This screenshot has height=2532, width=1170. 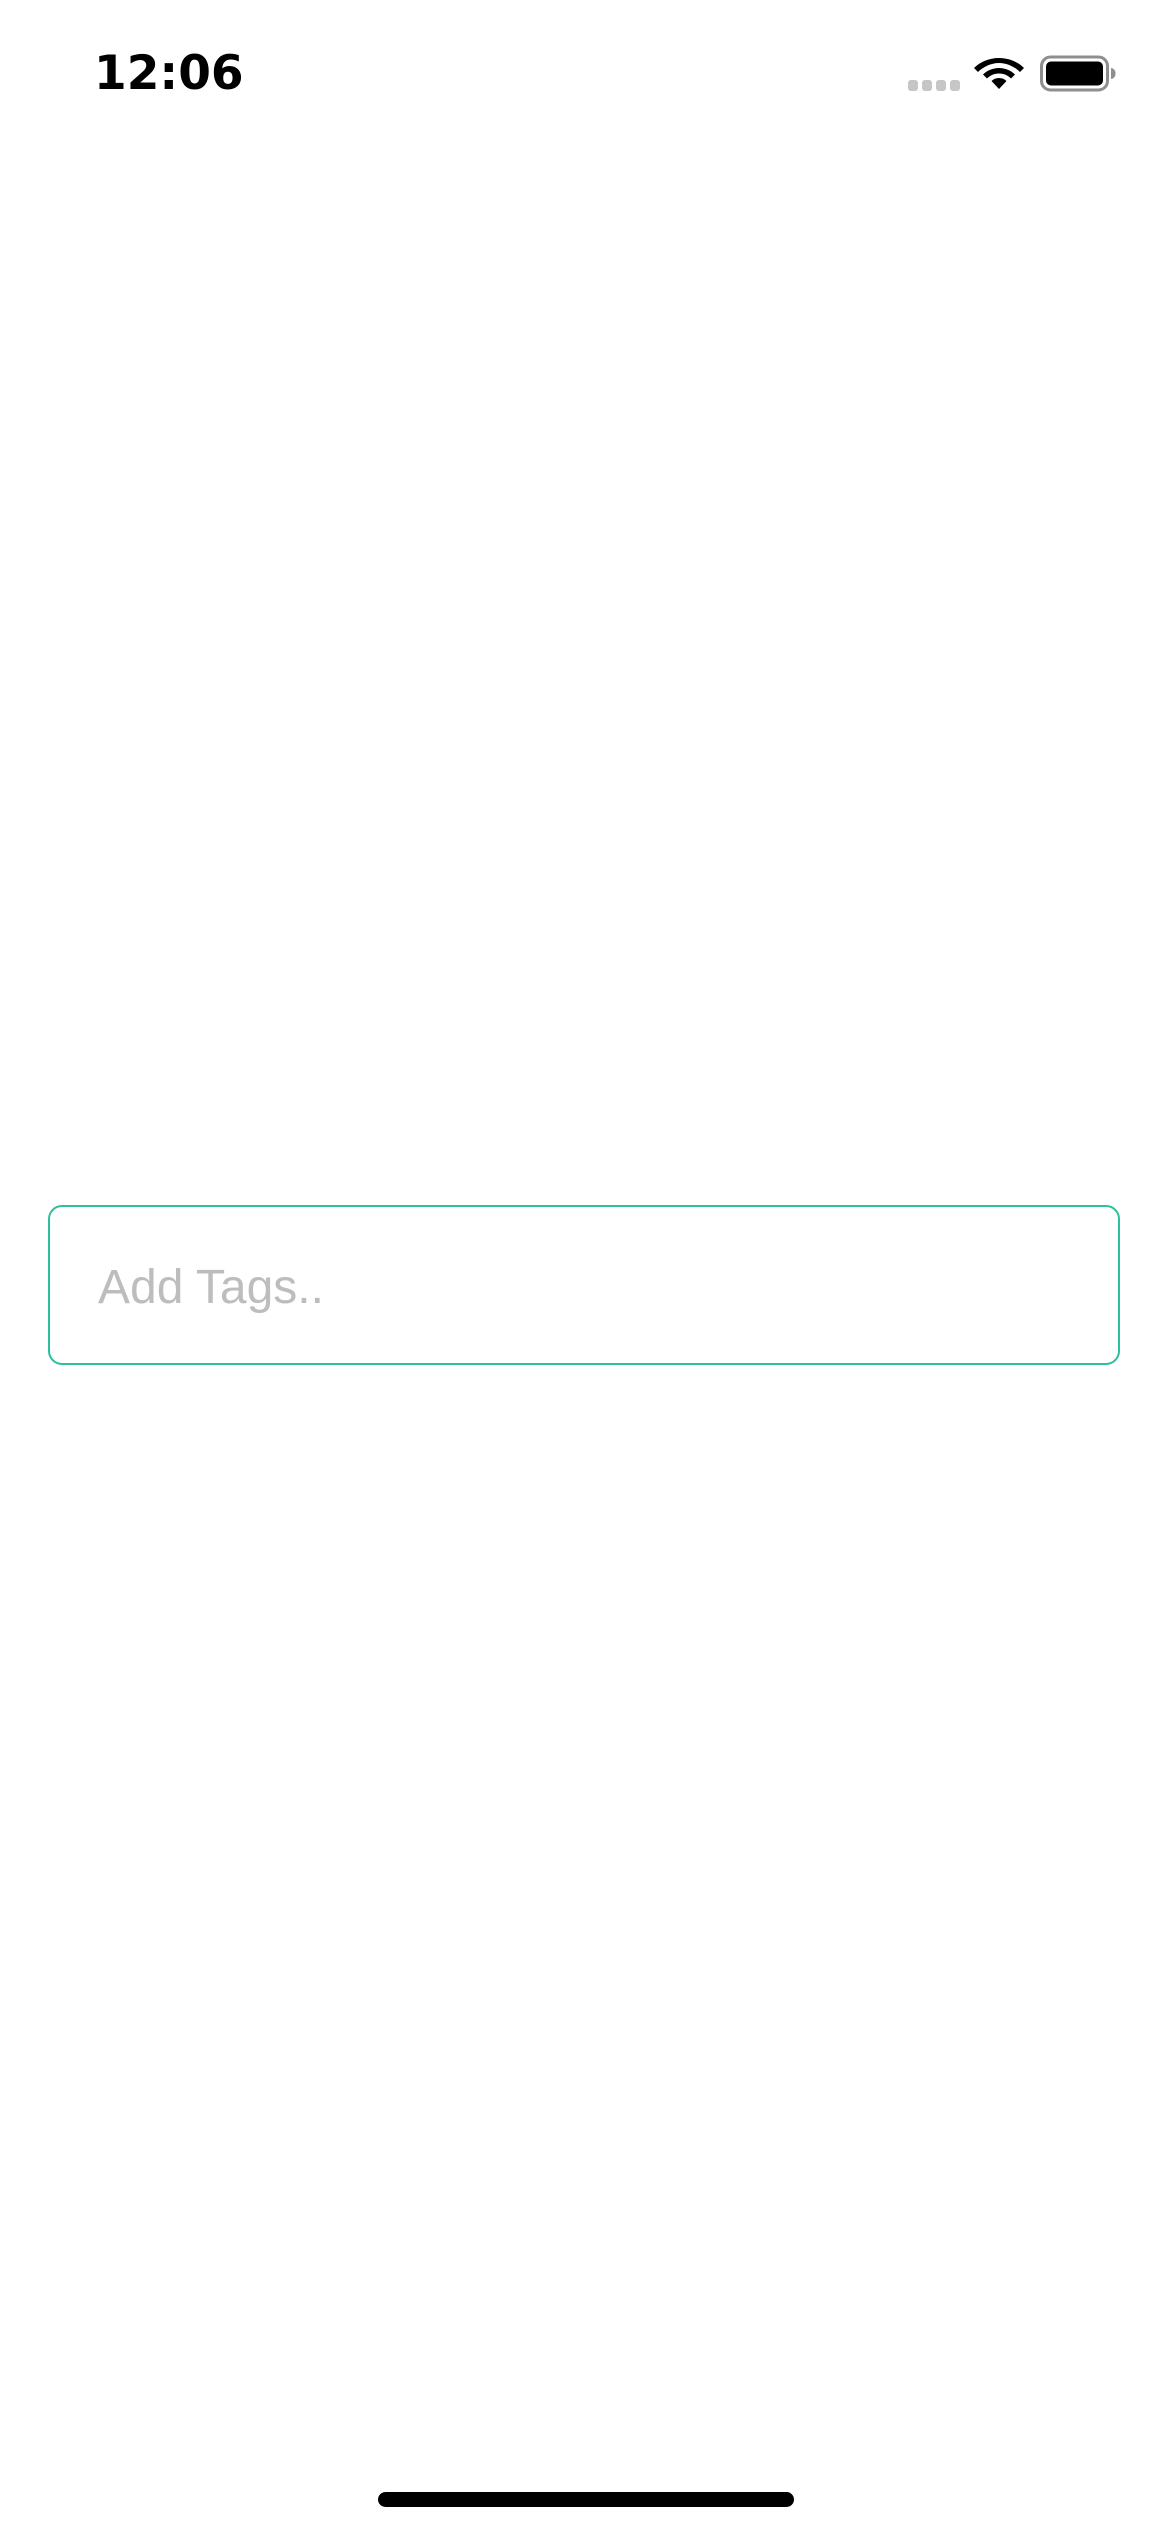 I want to click on home-indicator, so click(x=586, y=2499).